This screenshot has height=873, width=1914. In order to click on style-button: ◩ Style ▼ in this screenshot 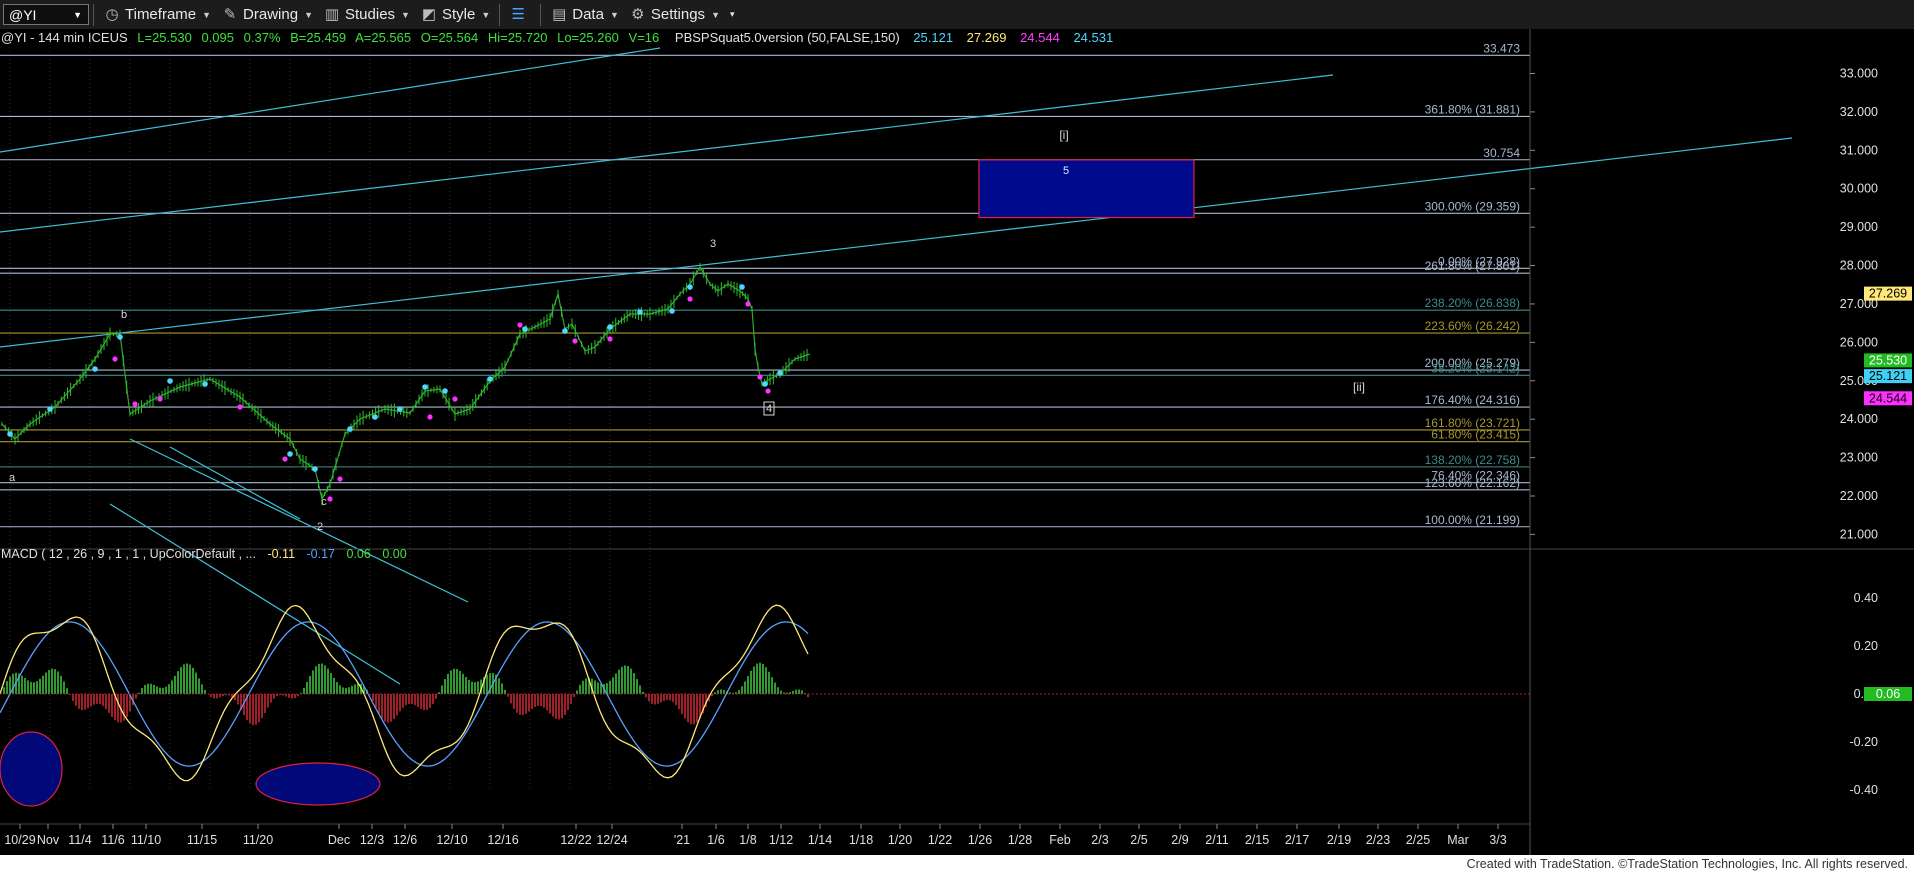, I will do `click(455, 15)`.